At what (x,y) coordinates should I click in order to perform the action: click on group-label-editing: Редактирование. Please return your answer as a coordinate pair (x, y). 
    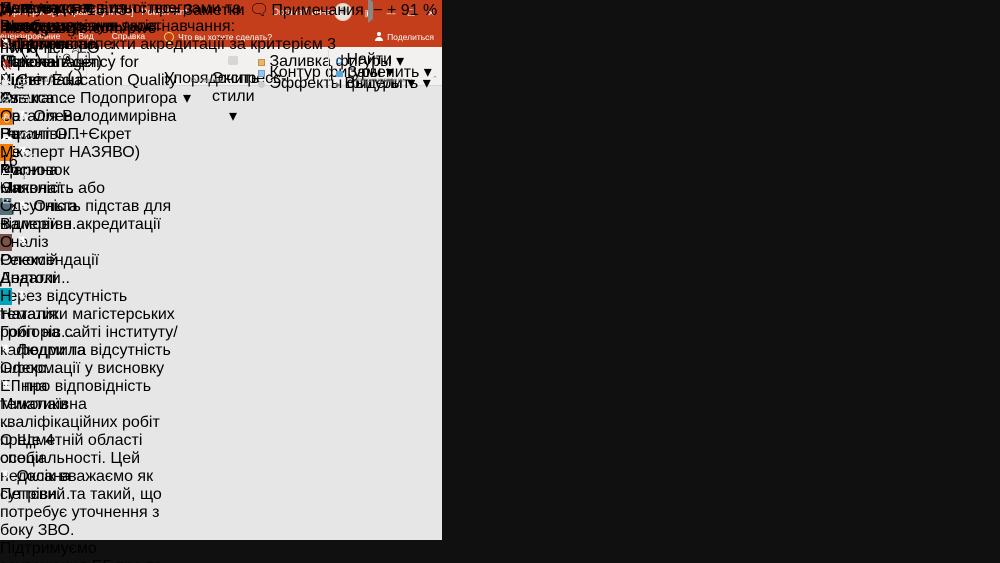
    Looking at the image, I should click on (380, 80).